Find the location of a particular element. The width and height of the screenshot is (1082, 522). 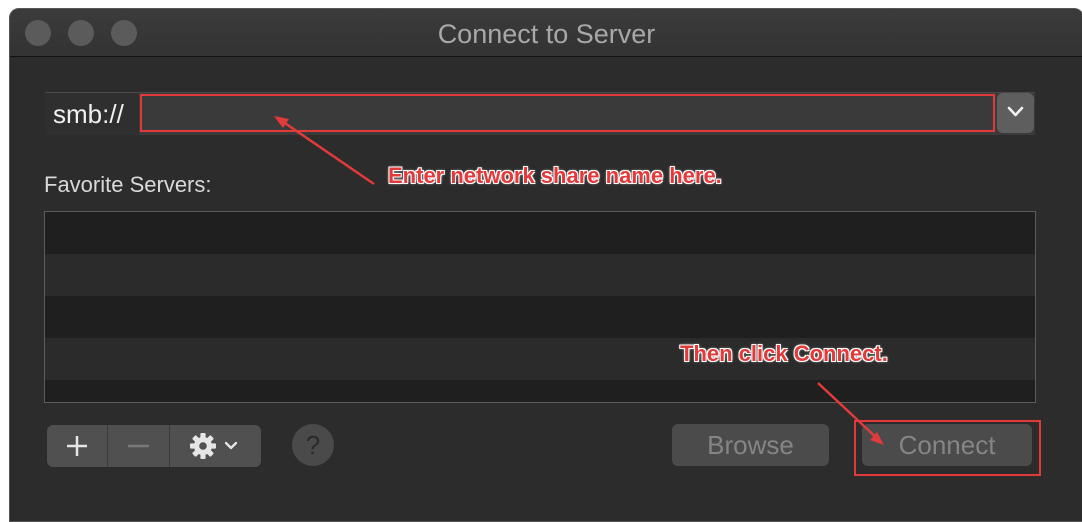

arrow-to-input is located at coordinates (326, 151).